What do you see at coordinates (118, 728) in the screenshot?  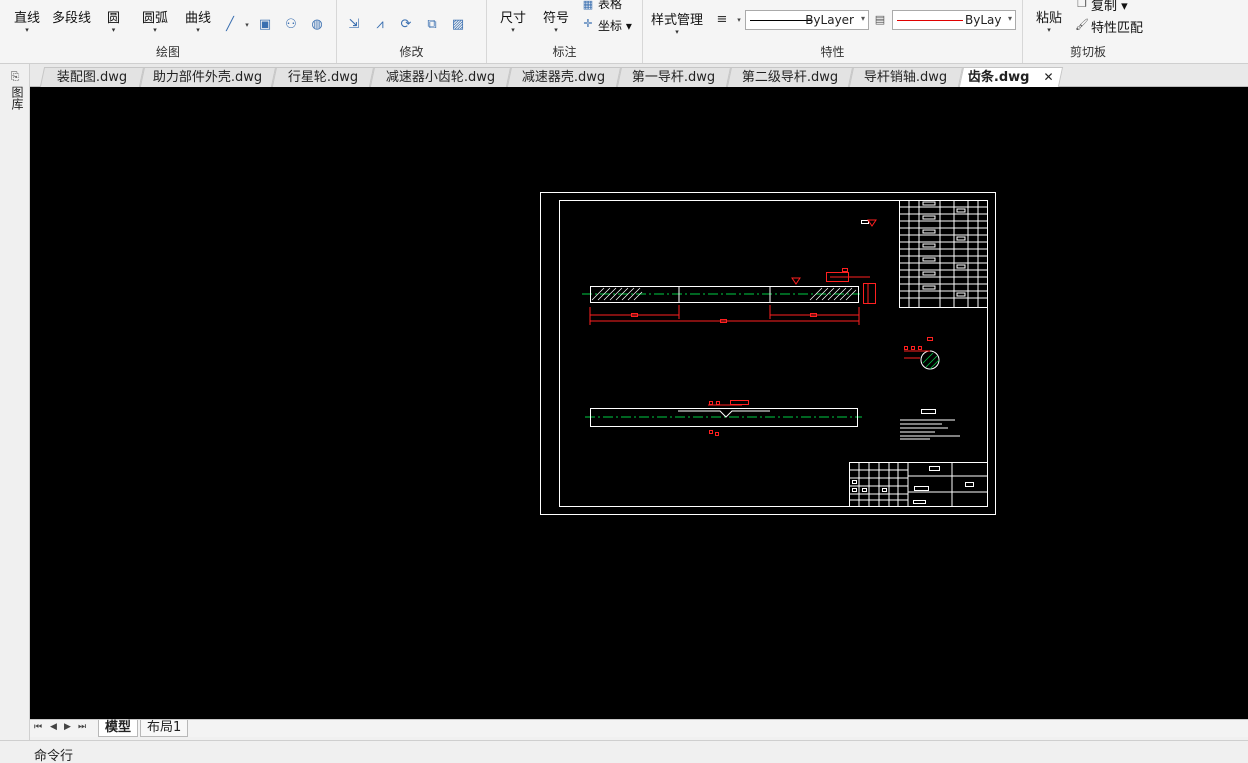 I see `tab-model: 模型` at bounding box center [118, 728].